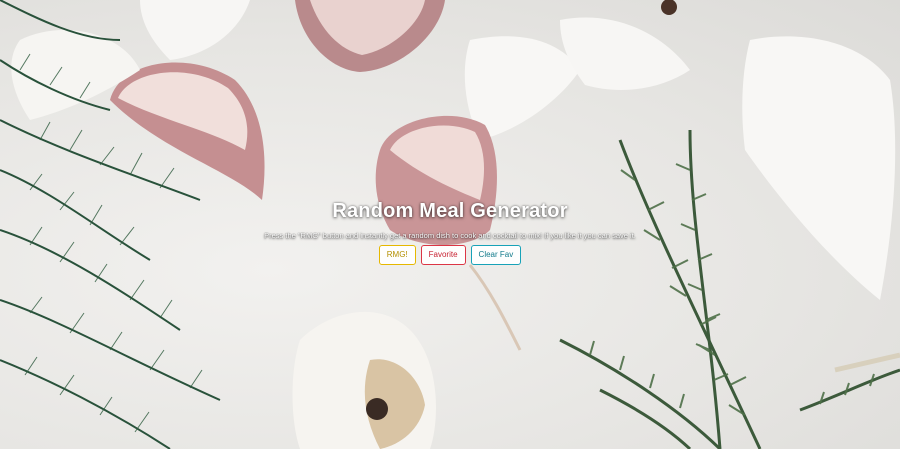 The width and height of the screenshot is (900, 449). I want to click on page-title: Random Meal Generator, so click(450, 211).